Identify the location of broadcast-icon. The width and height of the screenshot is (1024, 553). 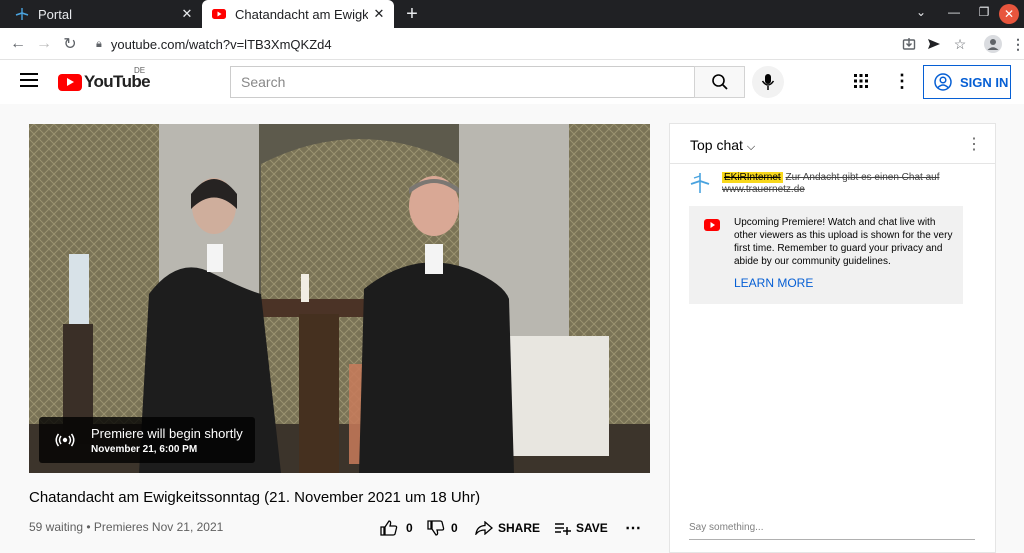
(65, 440).